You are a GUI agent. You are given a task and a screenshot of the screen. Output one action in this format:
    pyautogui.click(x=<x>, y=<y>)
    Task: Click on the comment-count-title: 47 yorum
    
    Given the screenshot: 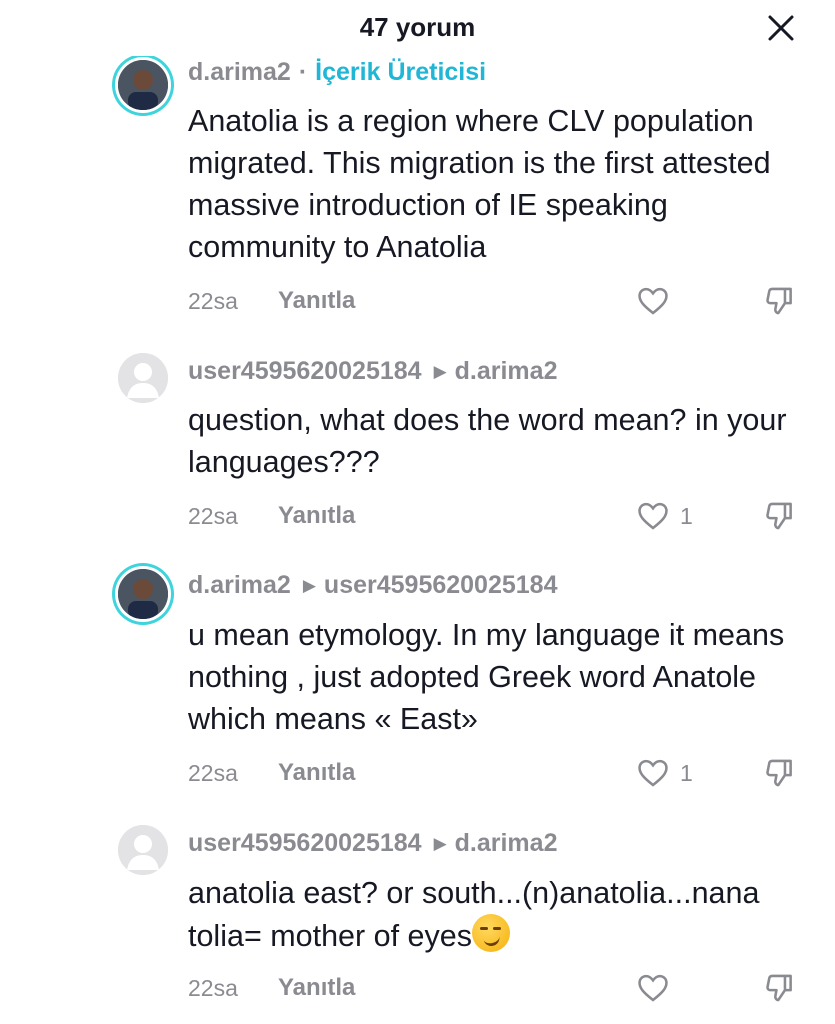 What is the action you would take?
    pyautogui.click(x=417, y=27)
    